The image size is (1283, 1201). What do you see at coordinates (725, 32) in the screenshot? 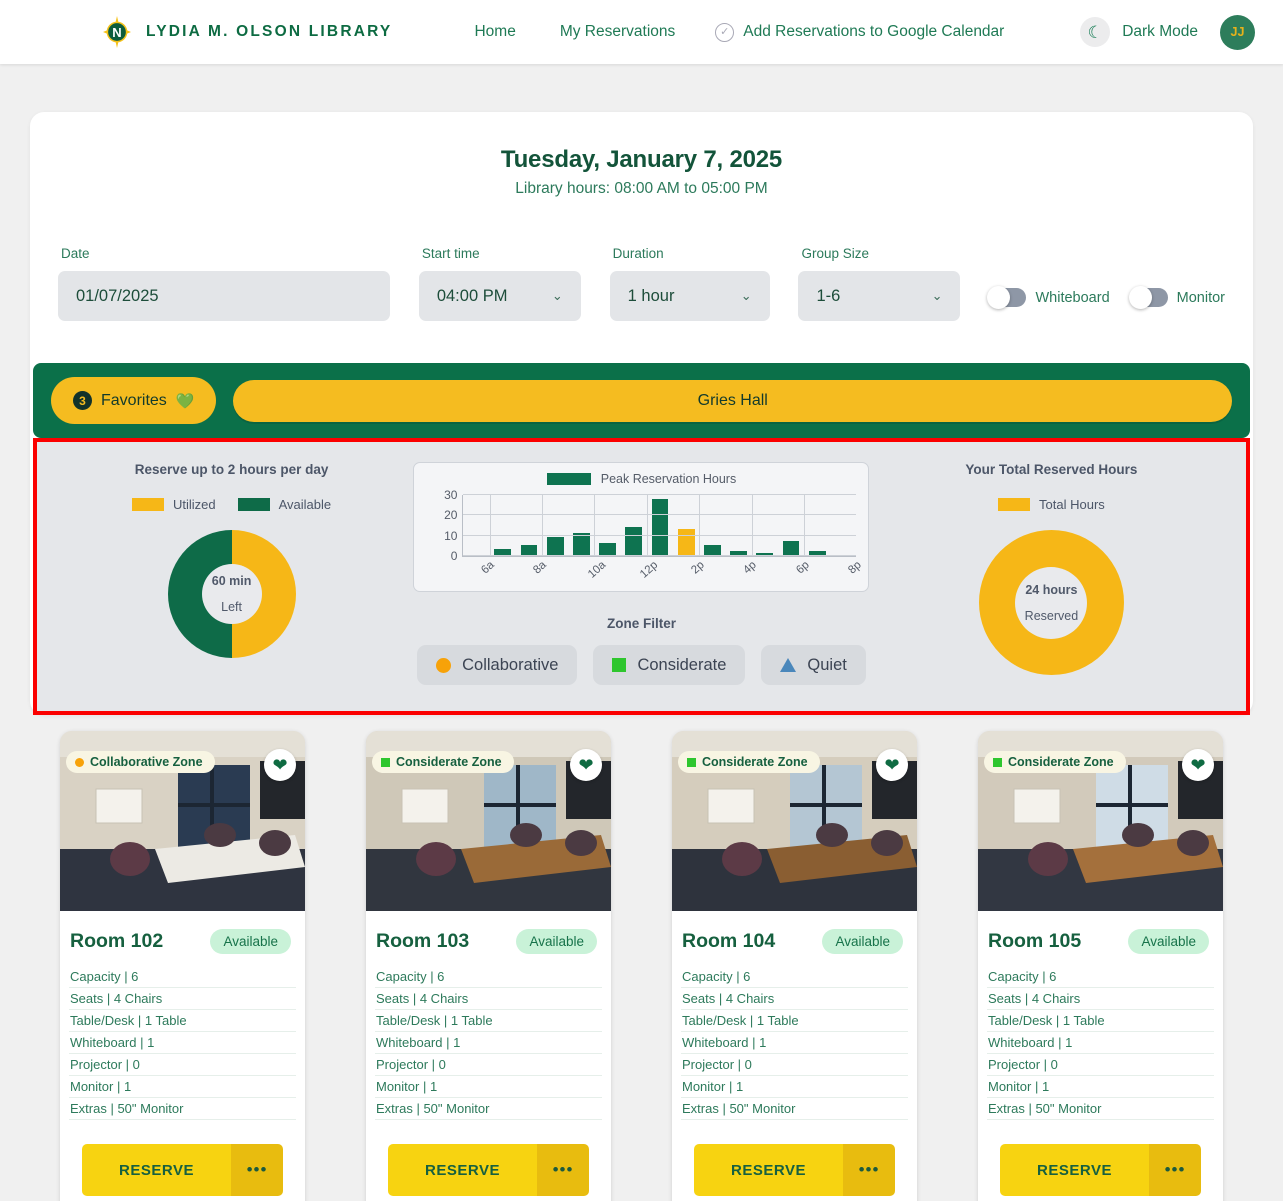
I see `check-circle-icon: ✓` at bounding box center [725, 32].